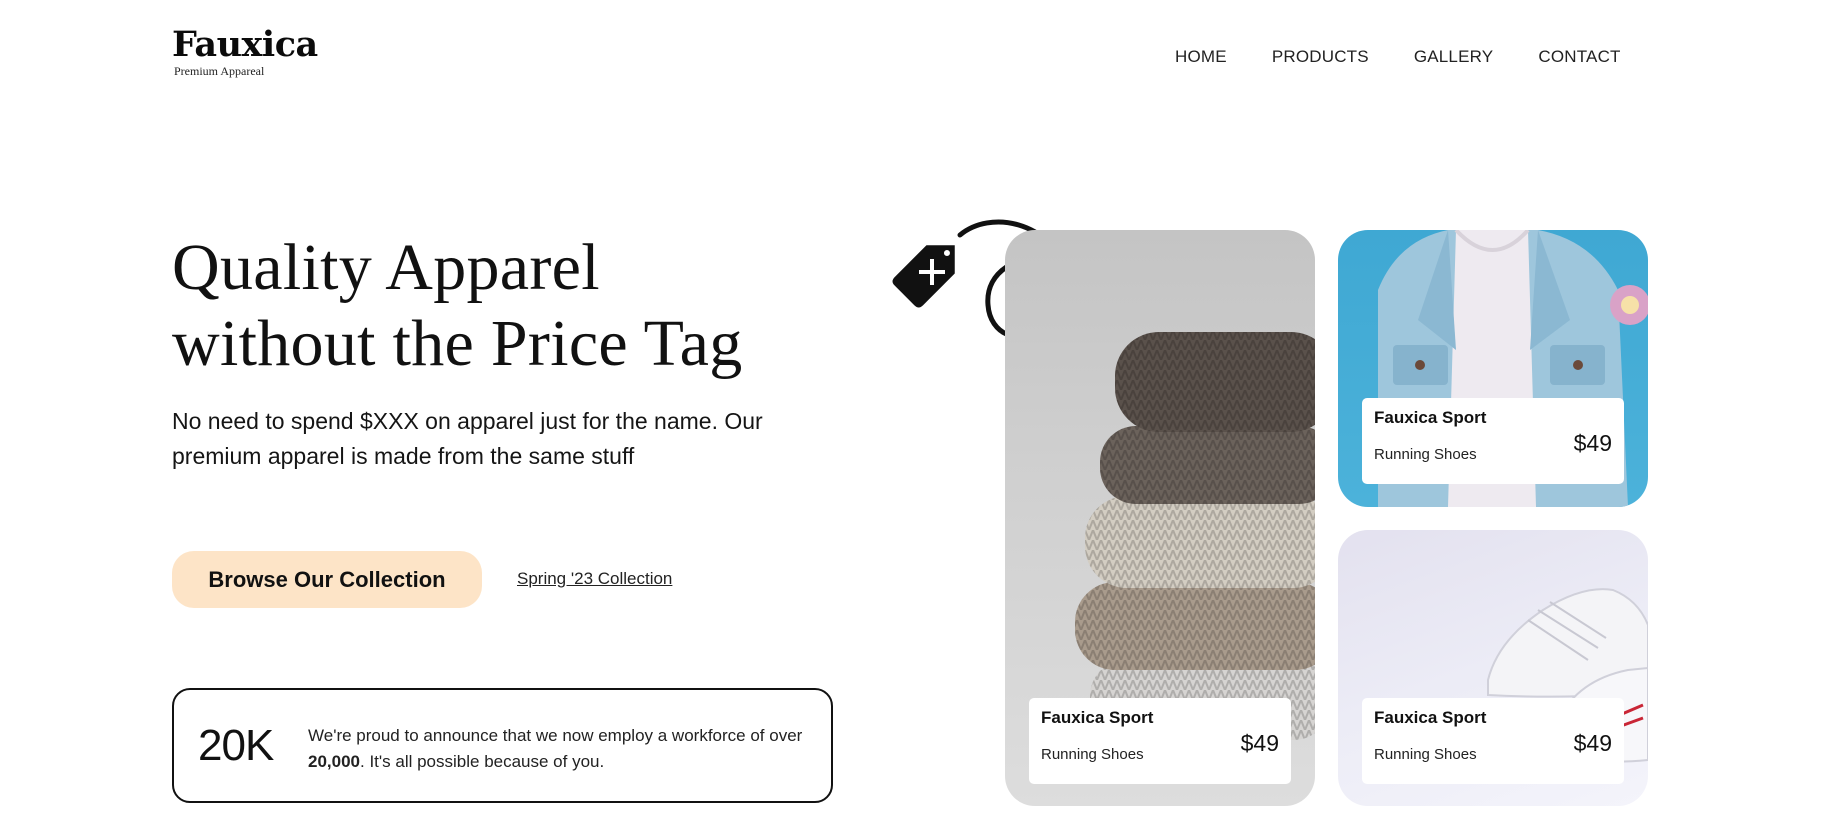 This screenshot has height=832, width=1838. What do you see at coordinates (1493, 668) in the screenshot?
I see `product-card-sneakers: Fauxica Sport Running Shoes $49` at bounding box center [1493, 668].